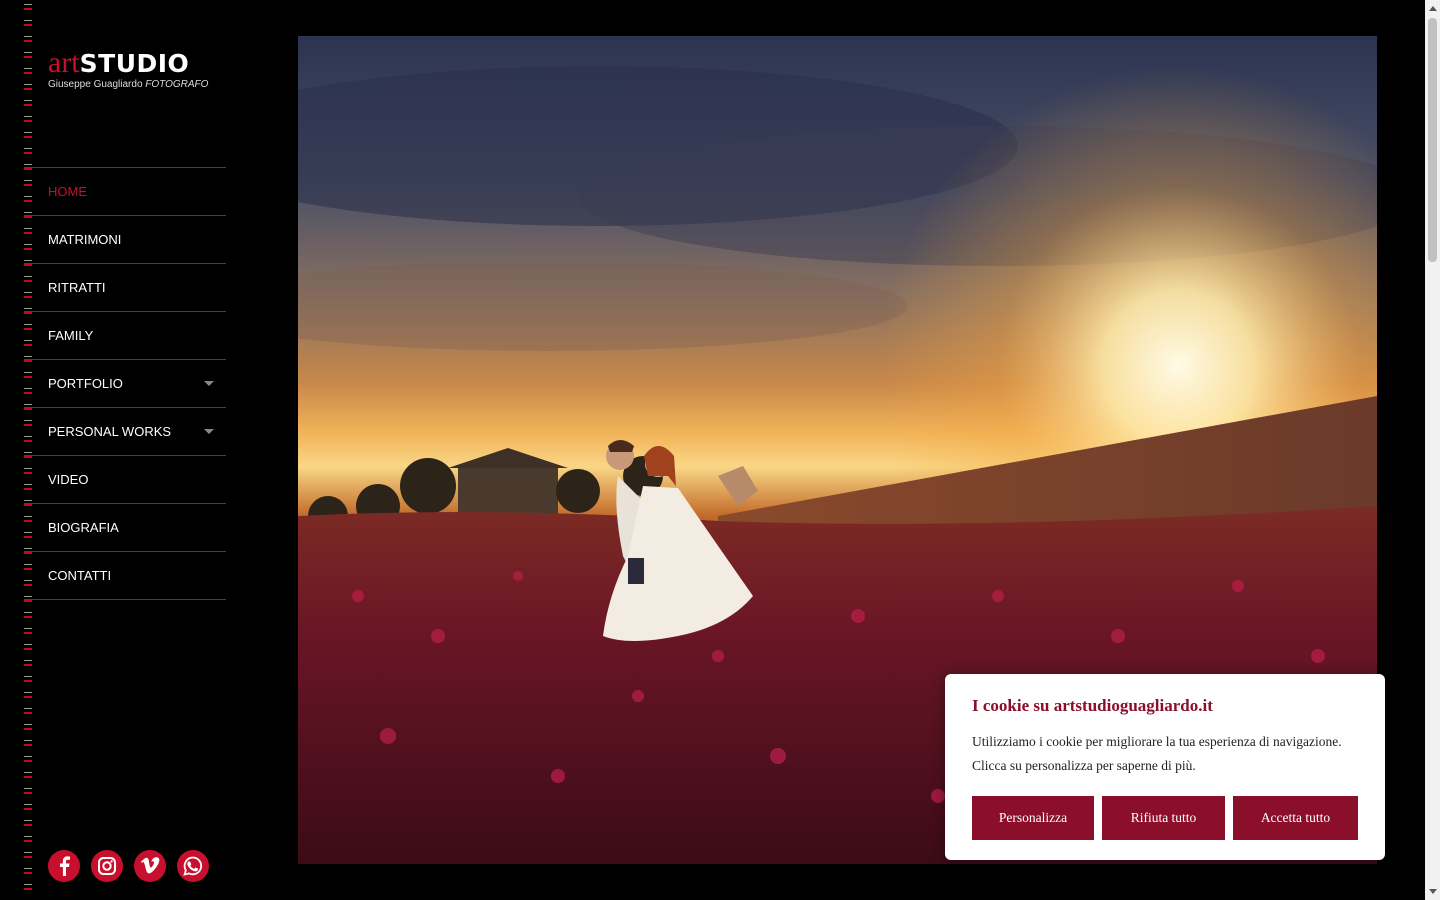 The width and height of the screenshot is (1440, 900). I want to click on logo-sub-role: FOTOGRAFO, so click(177, 84).